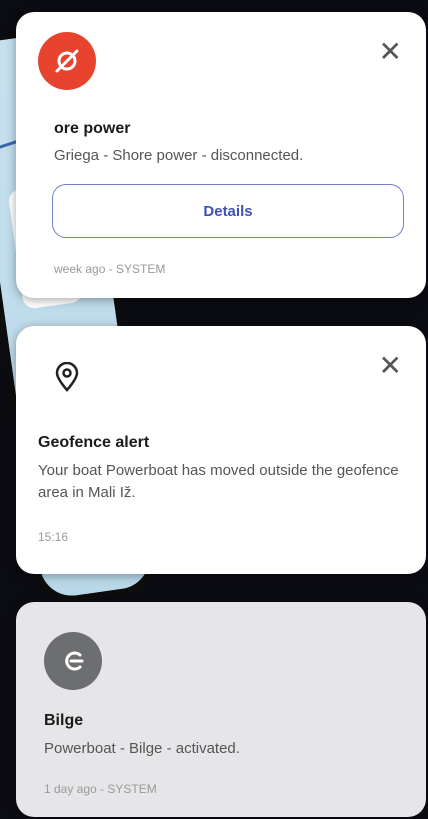 The height and width of the screenshot is (819, 428). I want to click on notification-meta: 1 day ago - SYSTEM, so click(100, 789).